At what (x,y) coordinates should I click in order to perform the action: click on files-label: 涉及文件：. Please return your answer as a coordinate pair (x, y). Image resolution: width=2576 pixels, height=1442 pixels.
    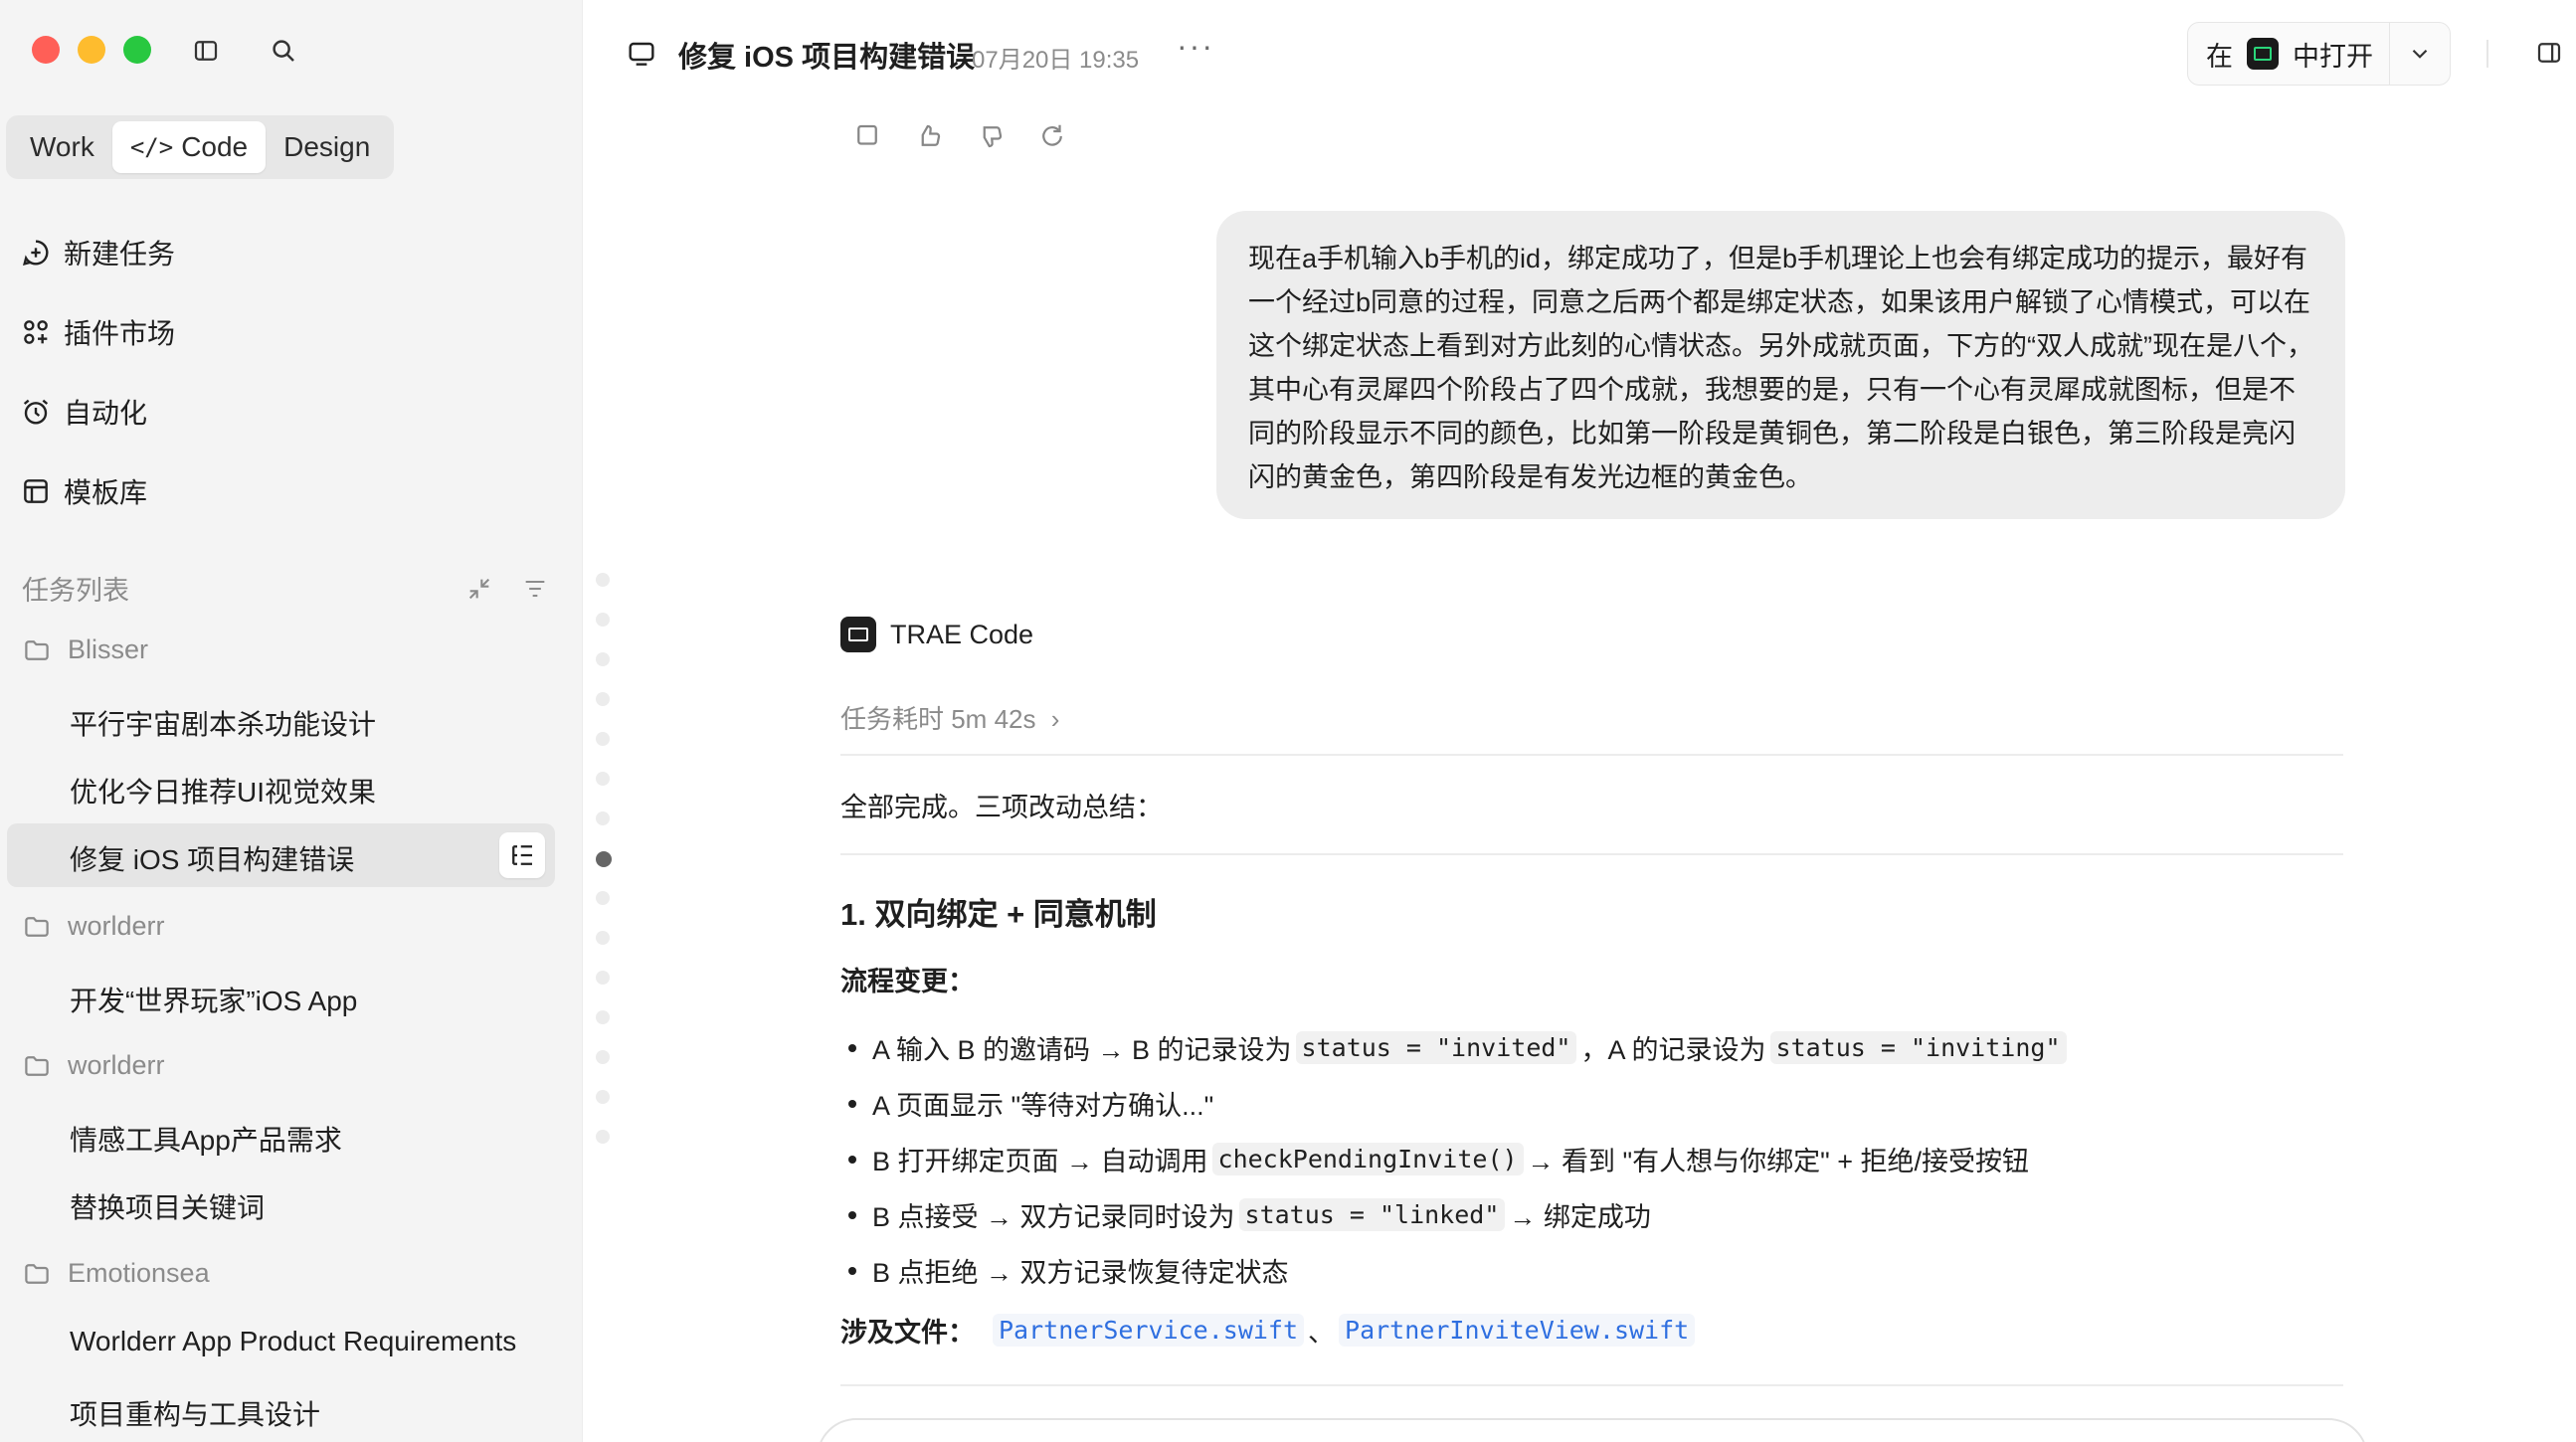
    Looking at the image, I should click on (907, 1333).